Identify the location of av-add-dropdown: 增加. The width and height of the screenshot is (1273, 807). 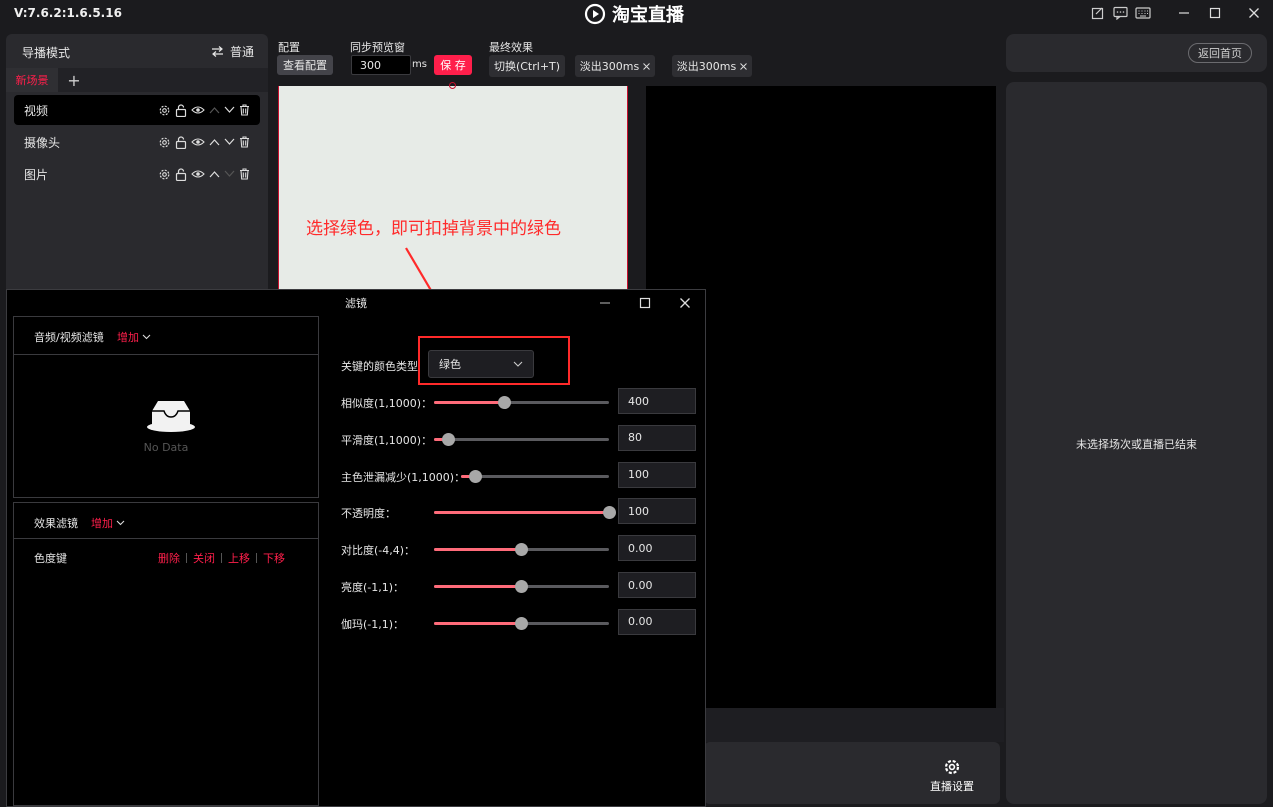
(134, 337).